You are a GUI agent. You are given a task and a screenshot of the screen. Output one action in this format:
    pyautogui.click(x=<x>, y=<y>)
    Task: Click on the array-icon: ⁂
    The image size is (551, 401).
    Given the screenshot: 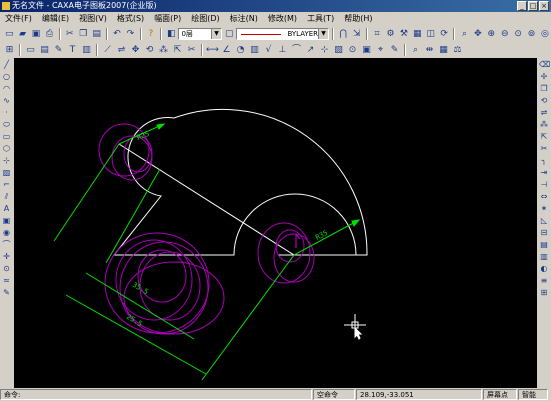 What is the action you would take?
    pyautogui.click(x=163, y=50)
    